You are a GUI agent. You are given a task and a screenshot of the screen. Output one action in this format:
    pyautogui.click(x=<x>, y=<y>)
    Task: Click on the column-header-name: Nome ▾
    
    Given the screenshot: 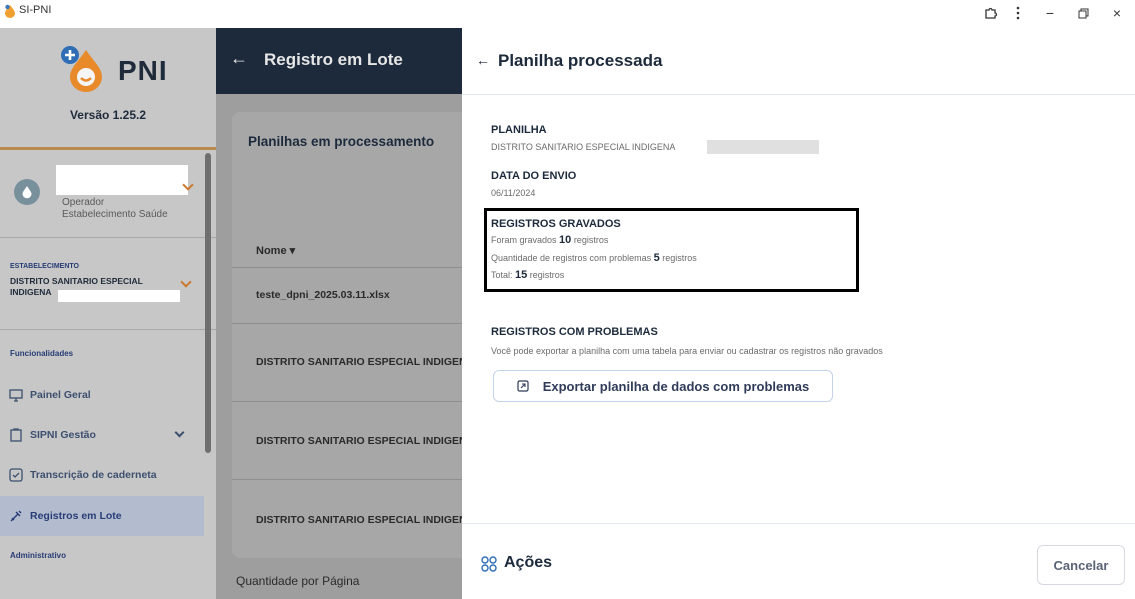 What is the action you would take?
    pyautogui.click(x=275, y=250)
    